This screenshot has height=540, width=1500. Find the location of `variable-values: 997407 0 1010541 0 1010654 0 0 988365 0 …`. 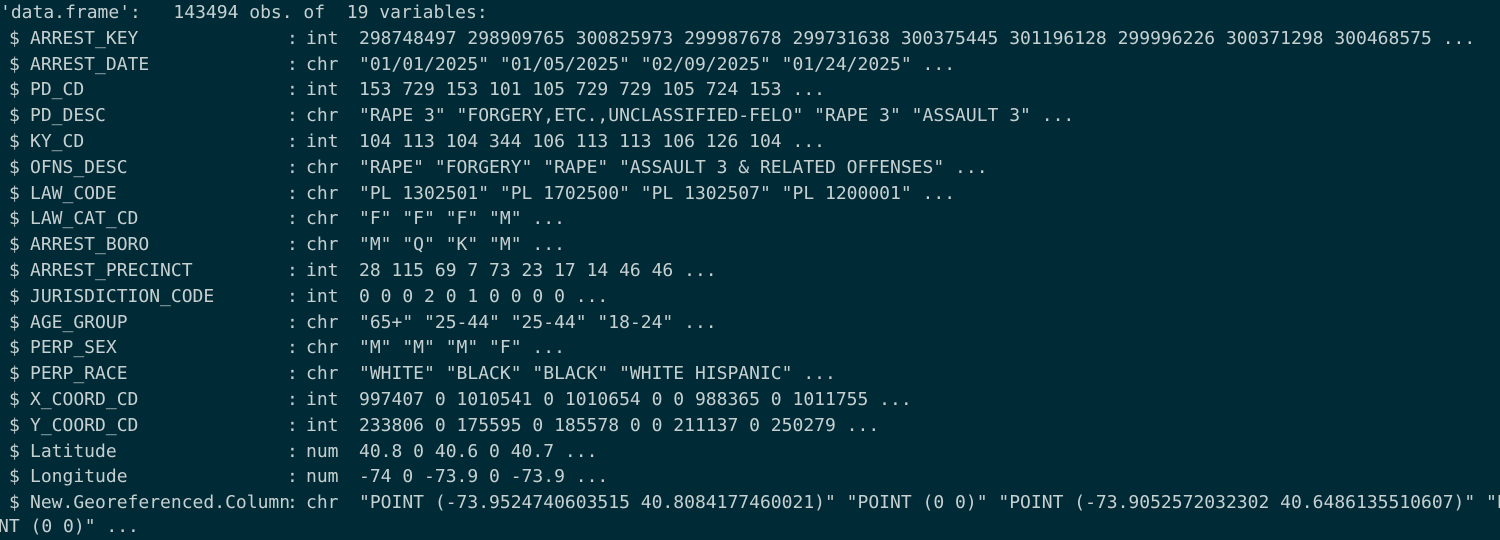

variable-values: 997407 0 1010541 0 1010654 0 0 988365 0 … is located at coordinates (635, 399).